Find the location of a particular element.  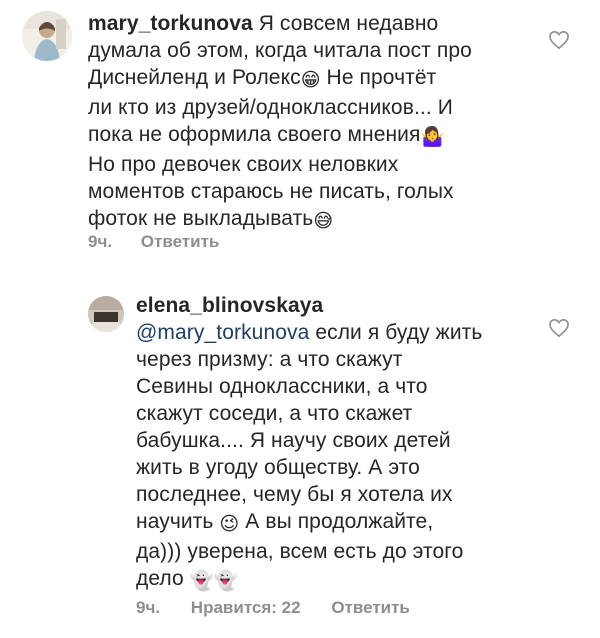

comment-1-username: mary_torkunova is located at coordinates (170, 23).